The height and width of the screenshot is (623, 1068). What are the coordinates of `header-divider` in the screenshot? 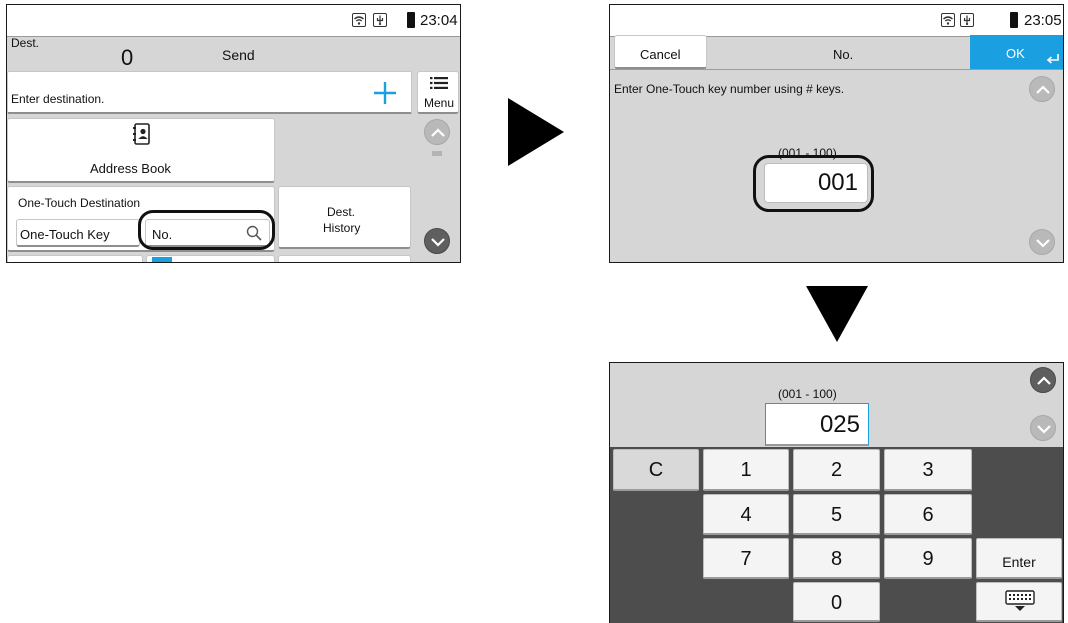 It's located at (836, 69).